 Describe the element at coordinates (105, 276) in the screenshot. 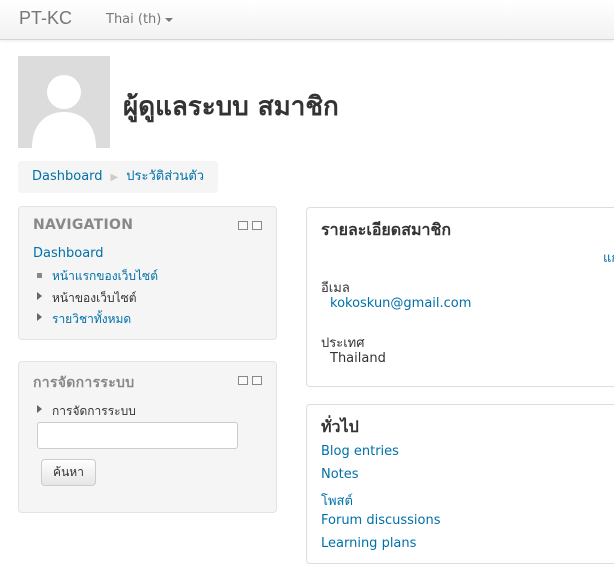

I see `nav-site-home-link: หน้าแรกของเว็บไซต์` at that location.